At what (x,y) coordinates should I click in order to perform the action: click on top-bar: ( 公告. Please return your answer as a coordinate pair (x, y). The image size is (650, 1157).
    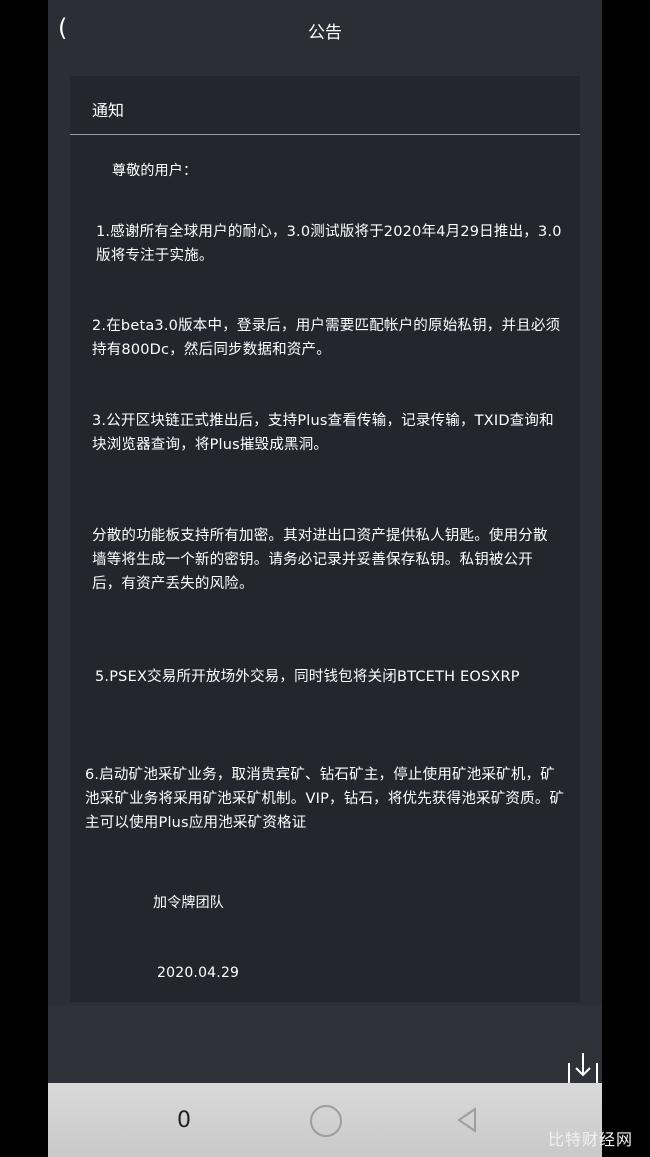
    Looking at the image, I should click on (325, 29).